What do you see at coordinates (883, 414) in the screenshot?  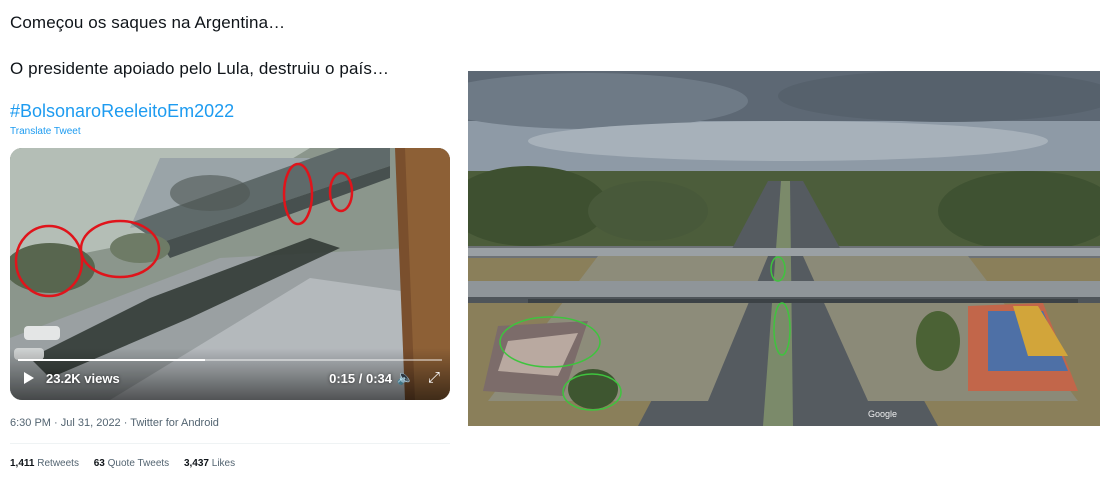 I see `google-watermark: Google` at bounding box center [883, 414].